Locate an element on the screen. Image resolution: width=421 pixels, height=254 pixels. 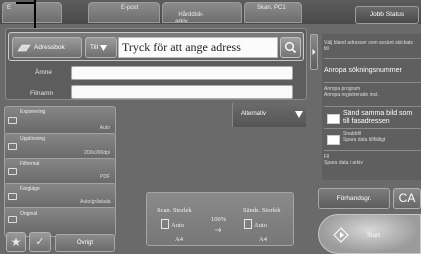
right-panel-toggle is located at coordinates (314, 52).